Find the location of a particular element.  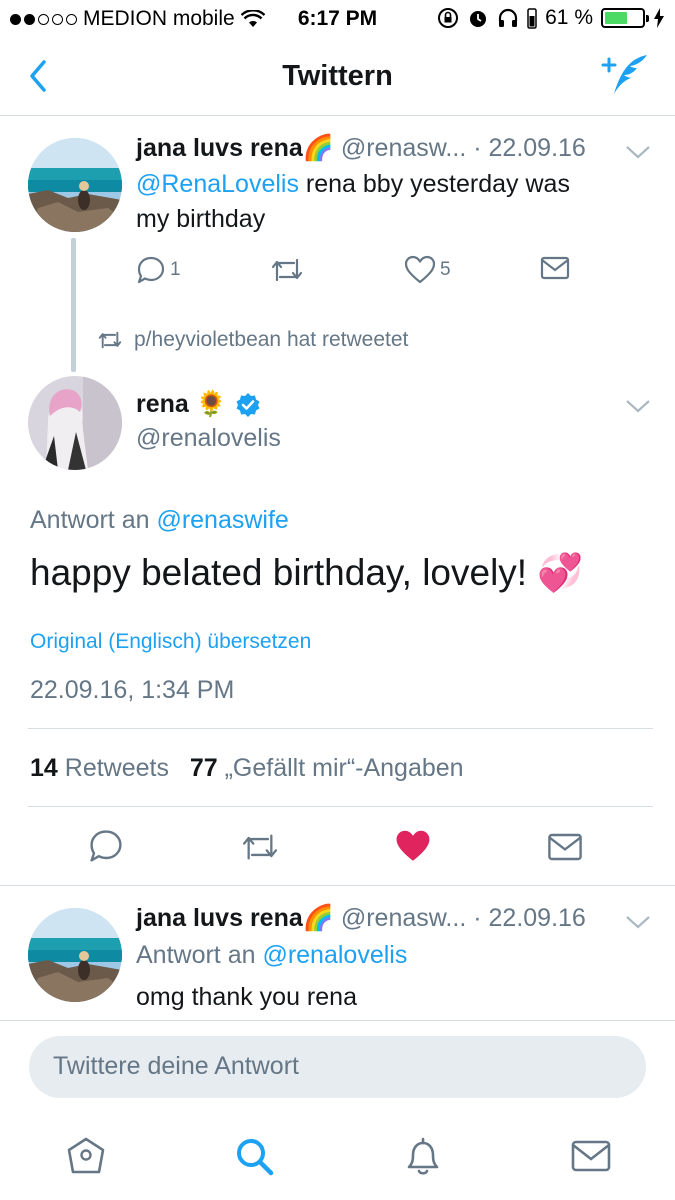

engagement-stats: 14 Retweets 77 „Gefällt mir“-Angaben is located at coordinates (247, 768).